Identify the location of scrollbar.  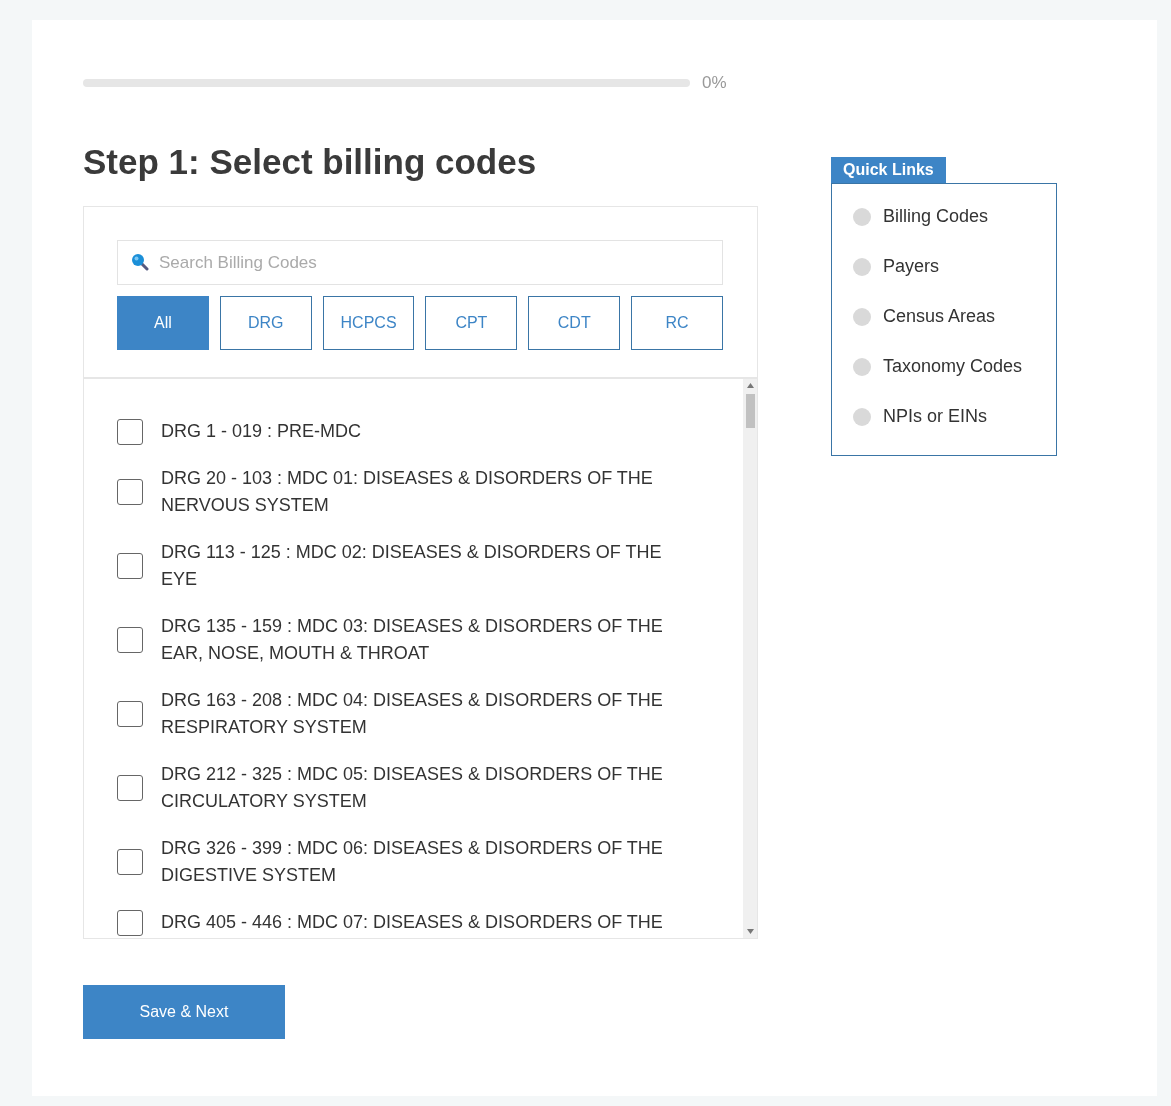
(750, 658).